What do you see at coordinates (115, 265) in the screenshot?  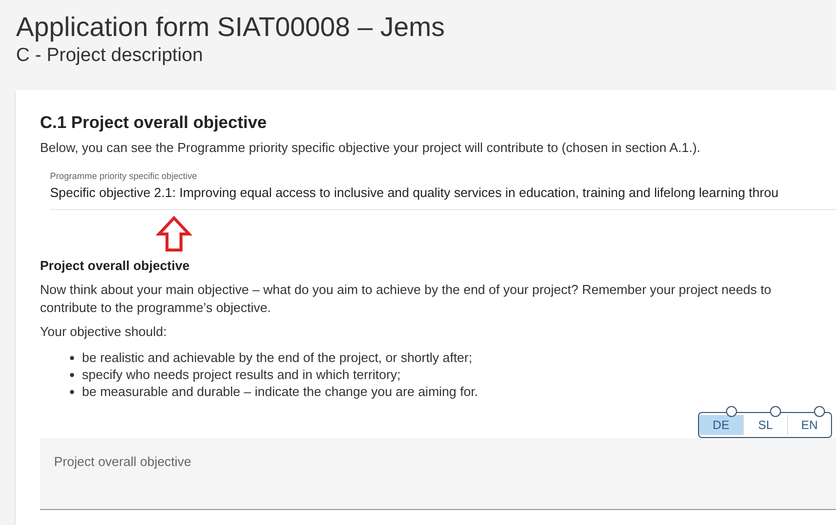 I see `subheading: Project overall objective` at bounding box center [115, 265].